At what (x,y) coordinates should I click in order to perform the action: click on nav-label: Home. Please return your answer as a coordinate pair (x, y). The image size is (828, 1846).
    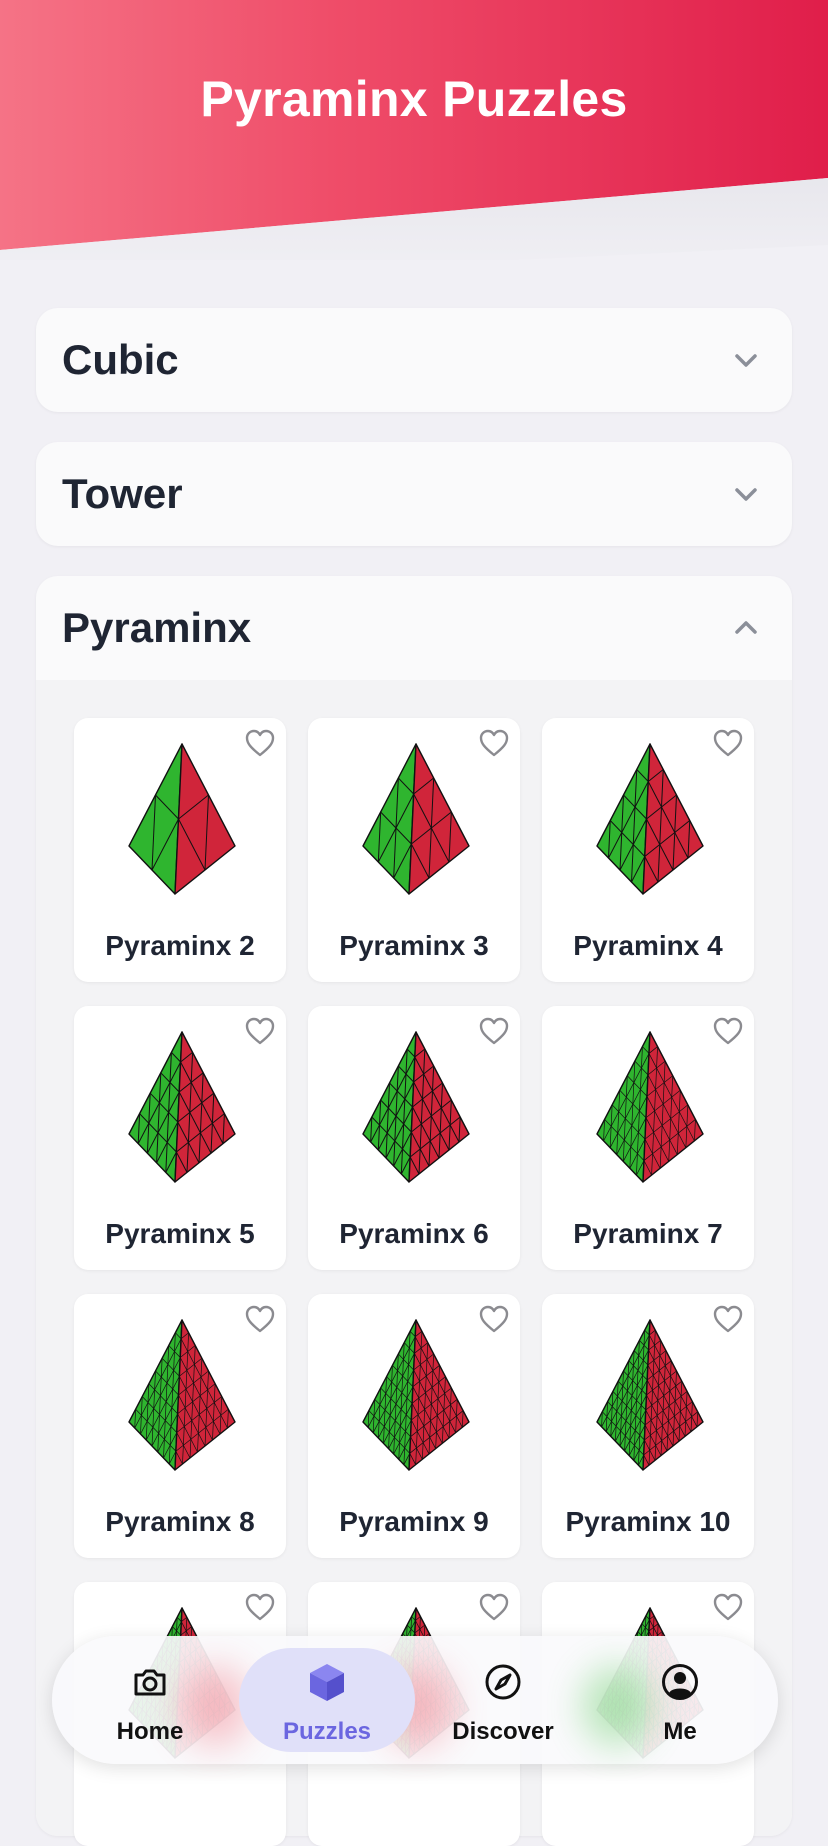
    Looking at the image, I should click on (150, 1731).